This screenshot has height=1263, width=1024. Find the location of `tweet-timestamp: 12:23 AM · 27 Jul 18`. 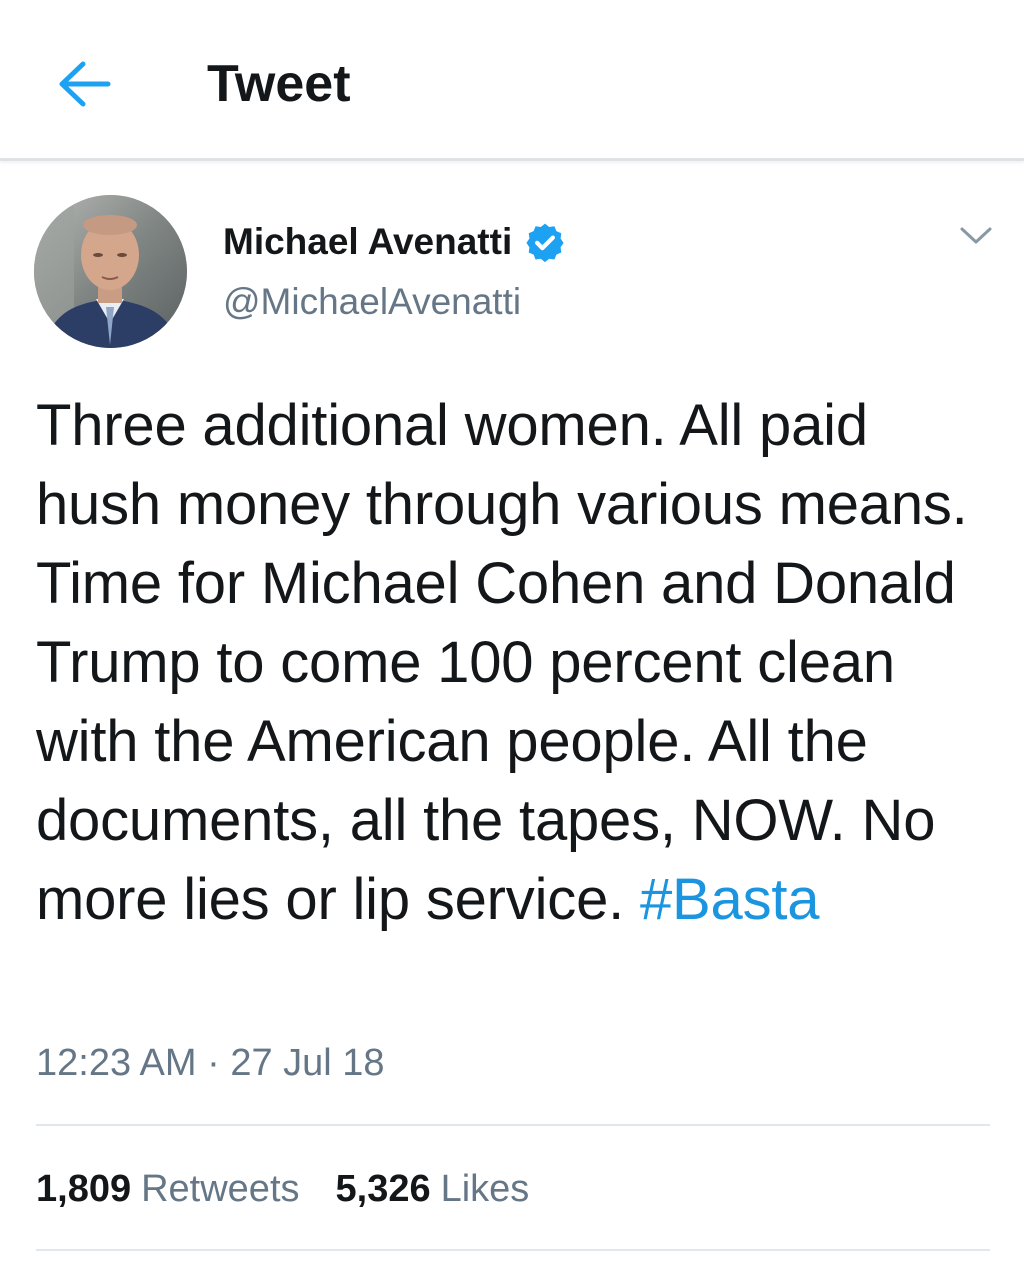

tweet-timestamp: 12:23 AM · 27 Jul 18 is located at coordinates (210, 1063).